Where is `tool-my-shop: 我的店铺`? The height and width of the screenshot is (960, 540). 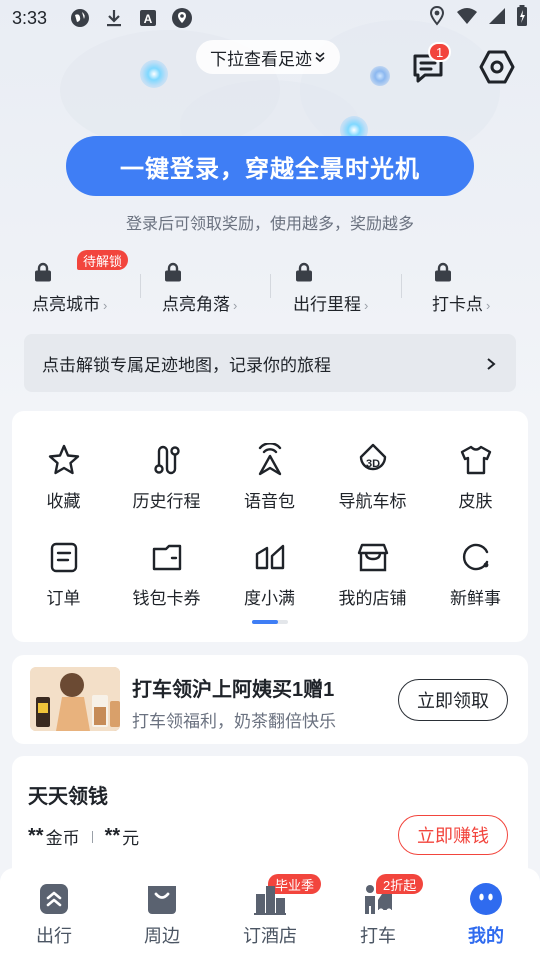
tool-my-shop: 我的店铺 is located at coordinates (372, 580).